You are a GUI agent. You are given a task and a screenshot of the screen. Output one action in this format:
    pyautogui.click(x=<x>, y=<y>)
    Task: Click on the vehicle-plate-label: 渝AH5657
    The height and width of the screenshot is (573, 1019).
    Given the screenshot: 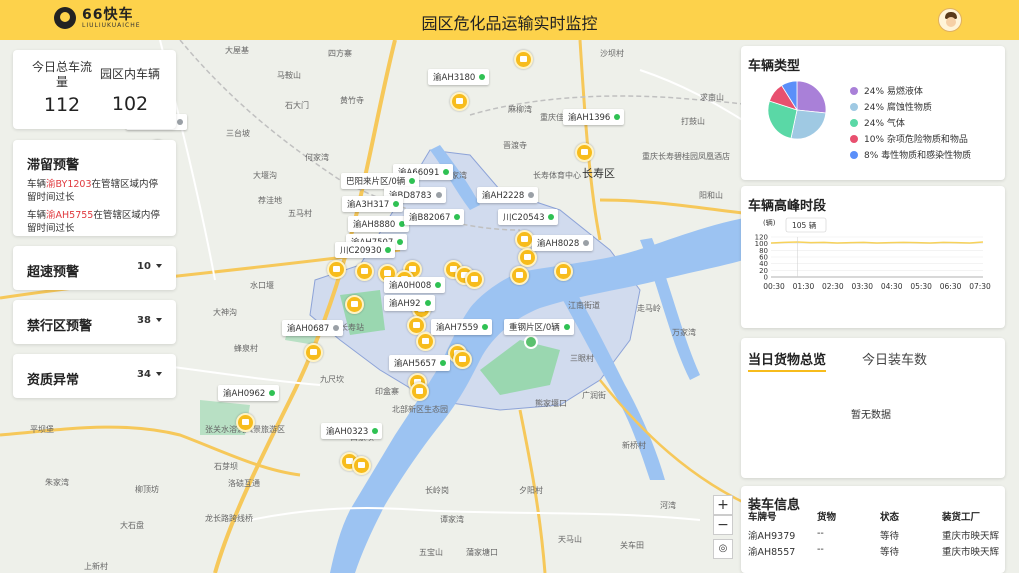 What is the action you would take?
    pyautogui.click(x=420, y=363)
    